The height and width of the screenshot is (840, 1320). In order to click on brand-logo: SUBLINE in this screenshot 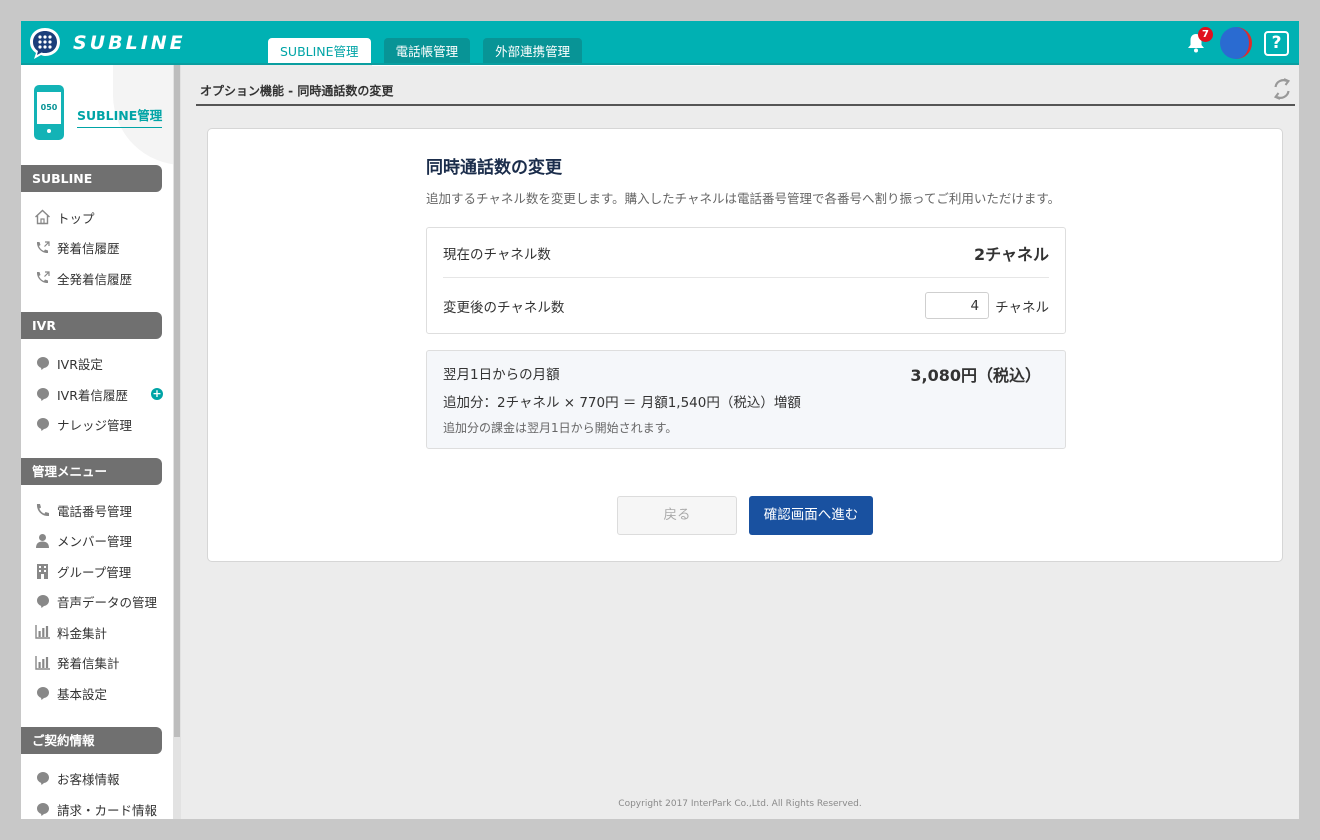, I will do `click(106, 43)`.